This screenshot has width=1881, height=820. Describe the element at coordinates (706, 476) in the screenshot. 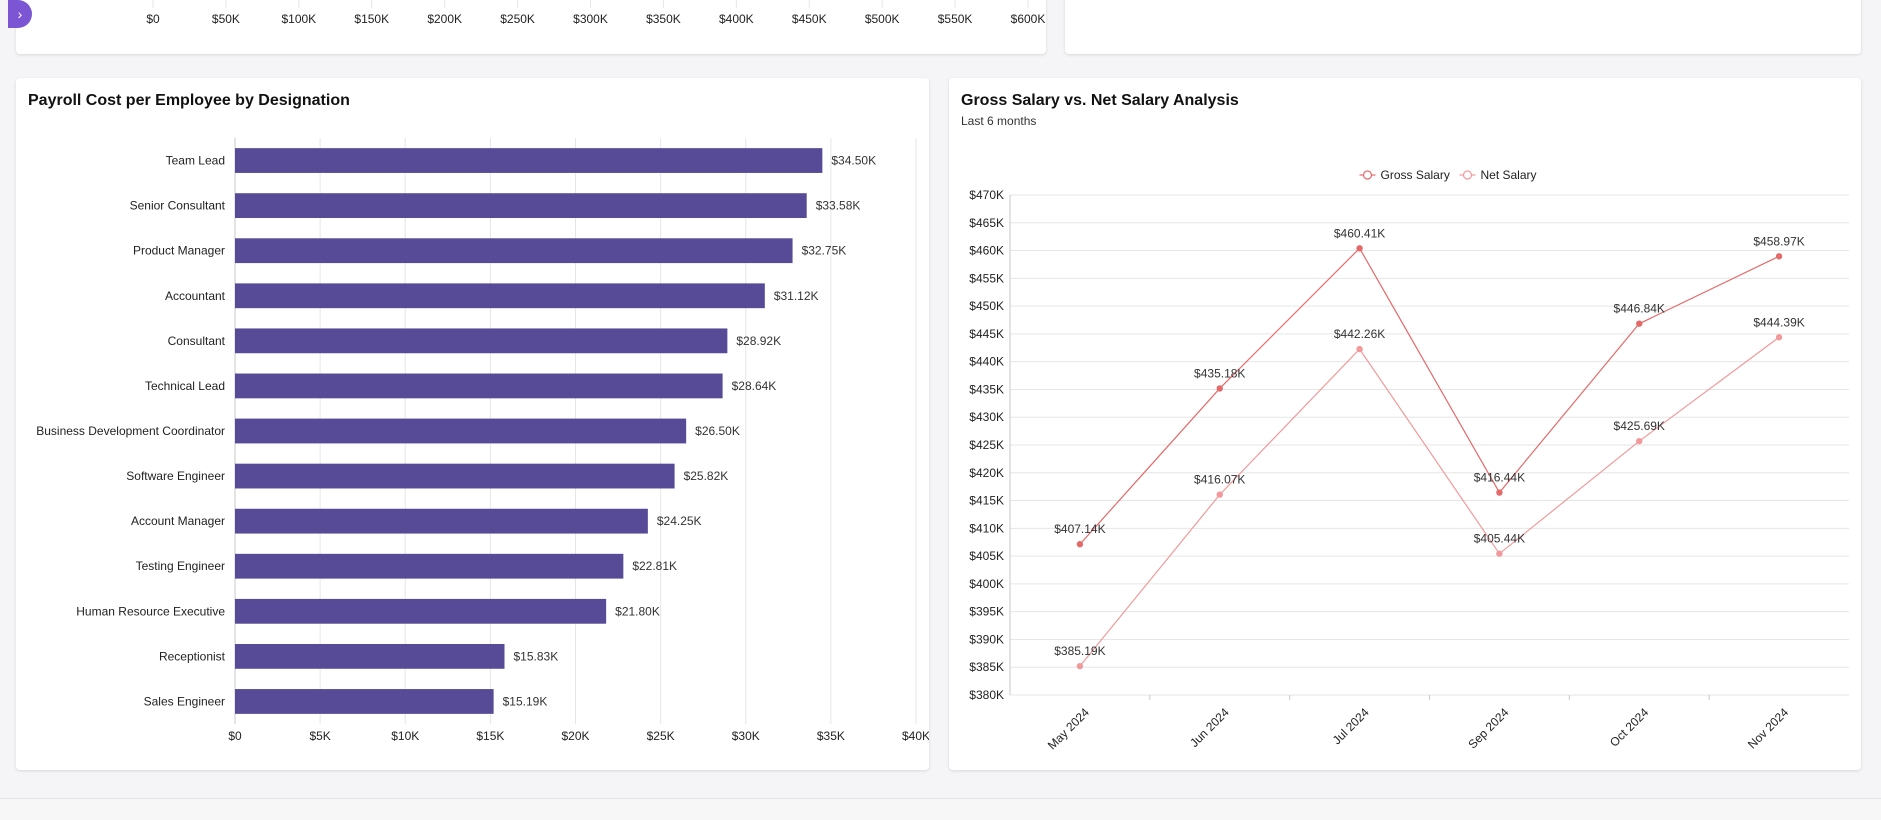

I see `bar-value-label: $25.82K` at that location.